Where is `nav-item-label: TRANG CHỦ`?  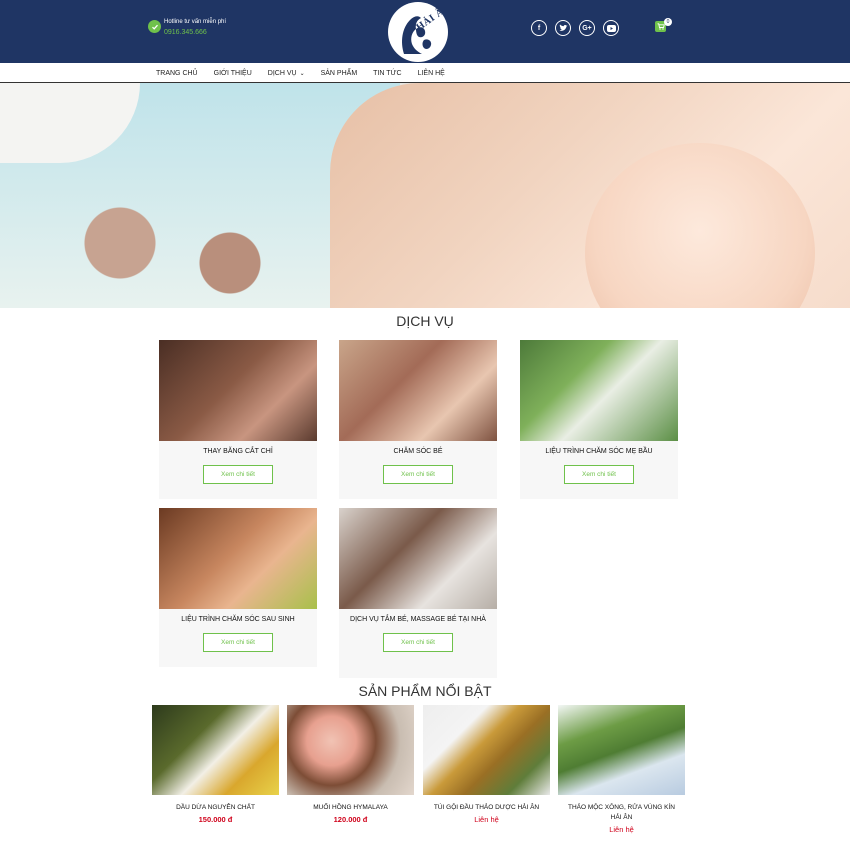
nav-item-label: TRANG CHỦ is located at coordinates (177, 73).